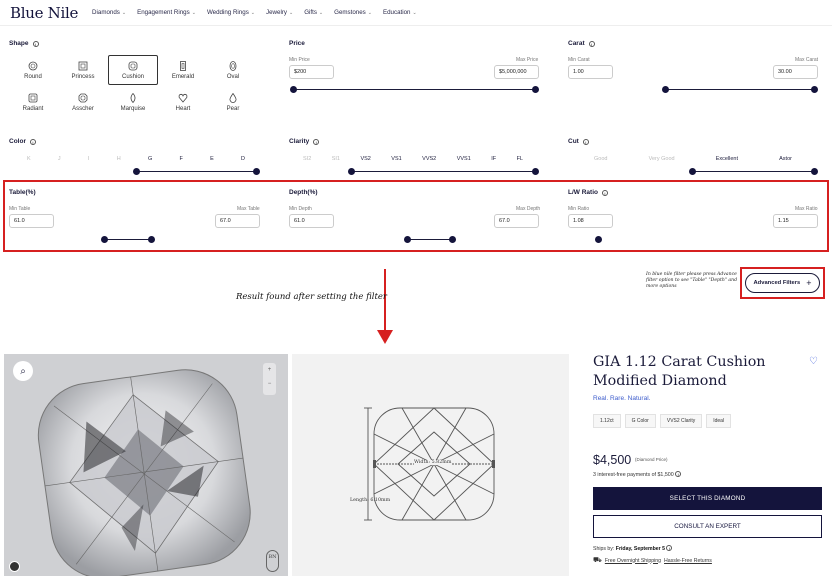  What do you see at coordinates (136, 171) in the screenshot?
I see `color-slider-min-handle` at bounding box center [136, 171].